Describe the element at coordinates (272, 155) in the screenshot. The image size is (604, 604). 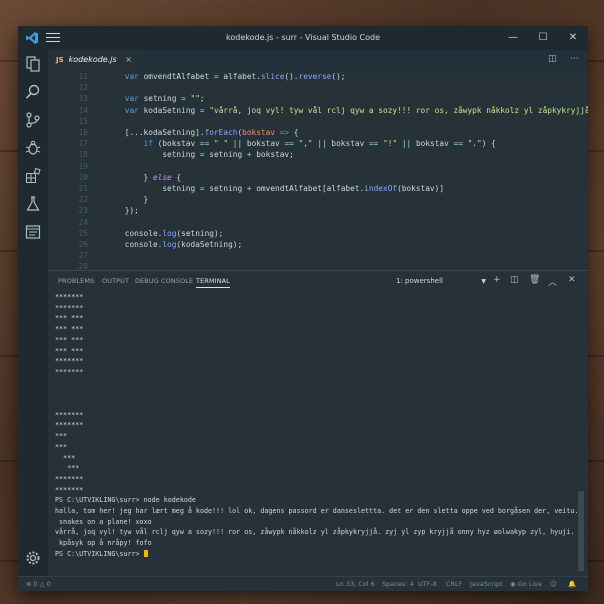
I see `code-token: bokstav;` at that location.